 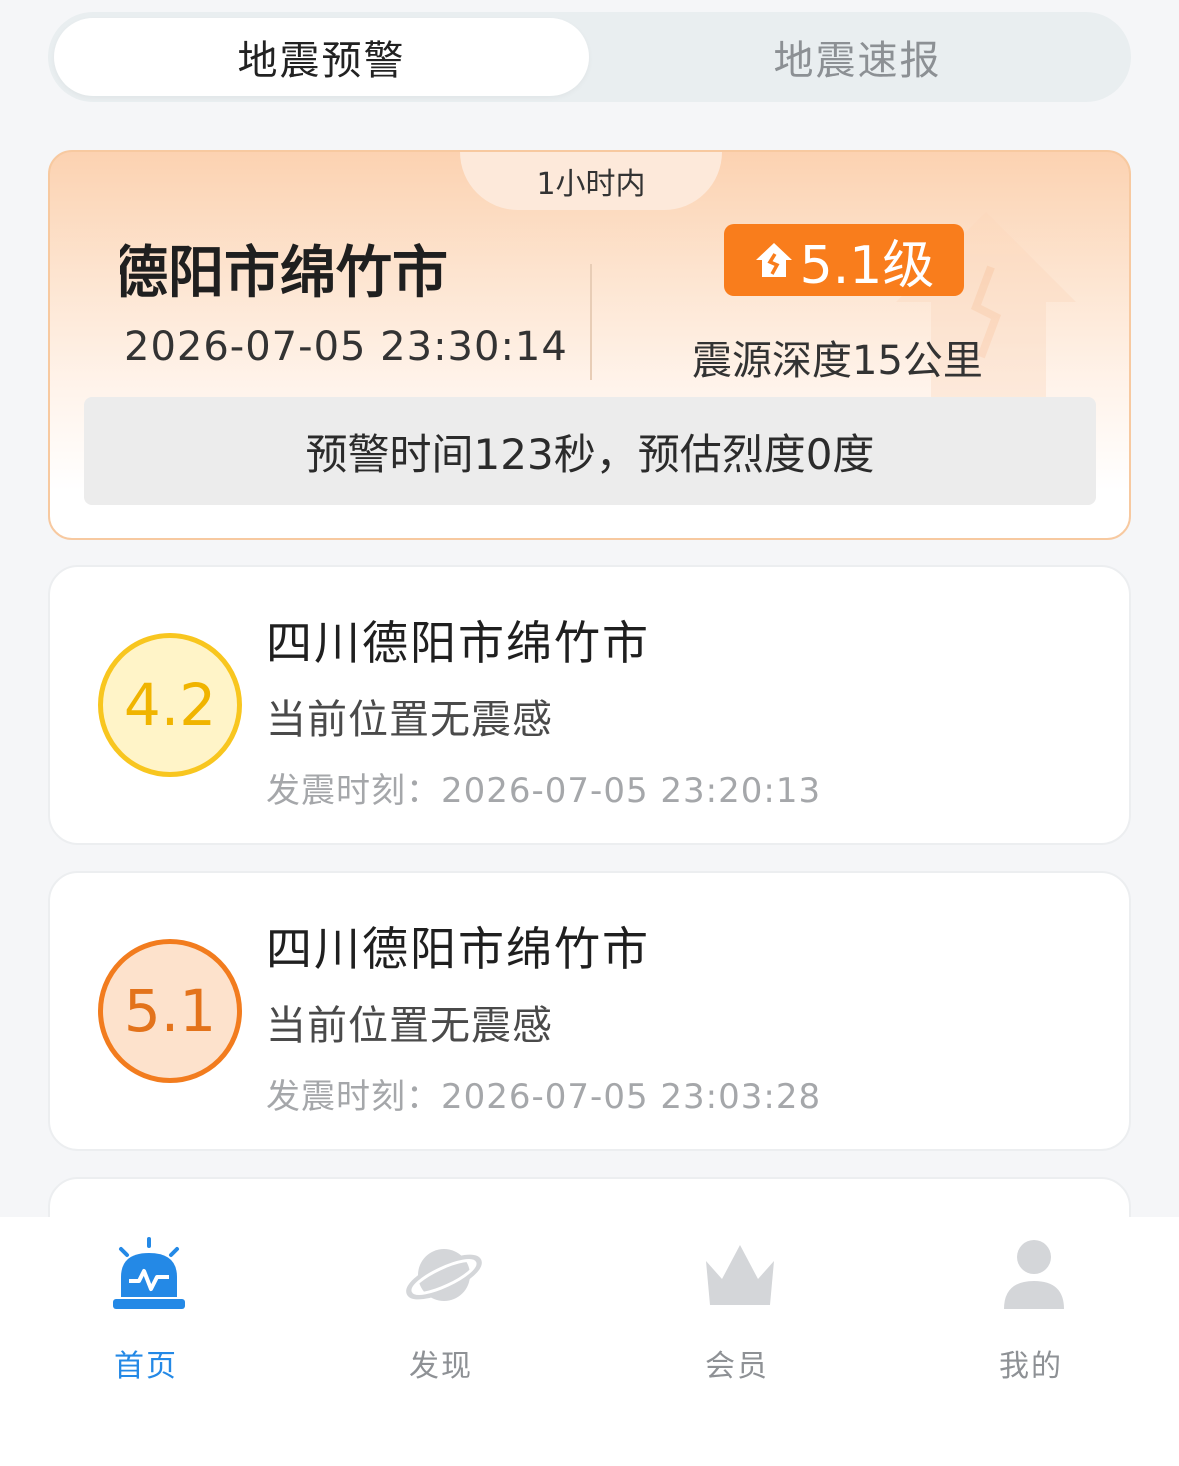 I want to click on nav-member-label: 会员, so click(x=737, y=1366).